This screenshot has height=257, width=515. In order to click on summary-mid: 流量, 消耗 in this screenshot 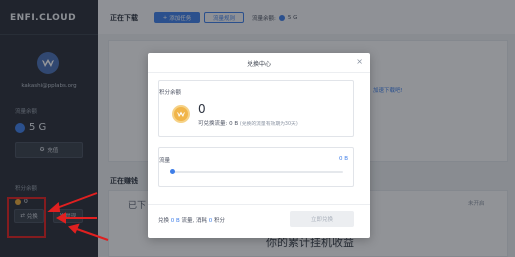, I will do `click(194, 221)`.